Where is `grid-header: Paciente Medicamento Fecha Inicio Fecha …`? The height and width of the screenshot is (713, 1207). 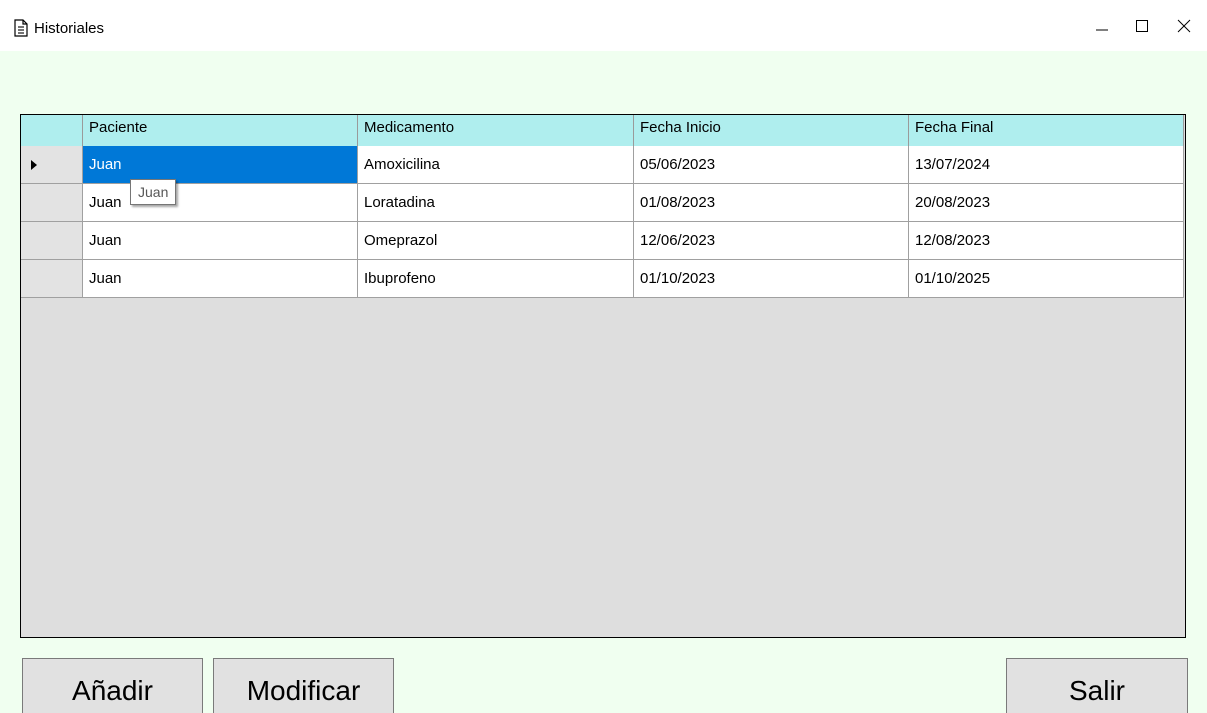
grid-header: Paciente Medicamento Fecha Inicio Fecha … is located at coordinates (602, 130).